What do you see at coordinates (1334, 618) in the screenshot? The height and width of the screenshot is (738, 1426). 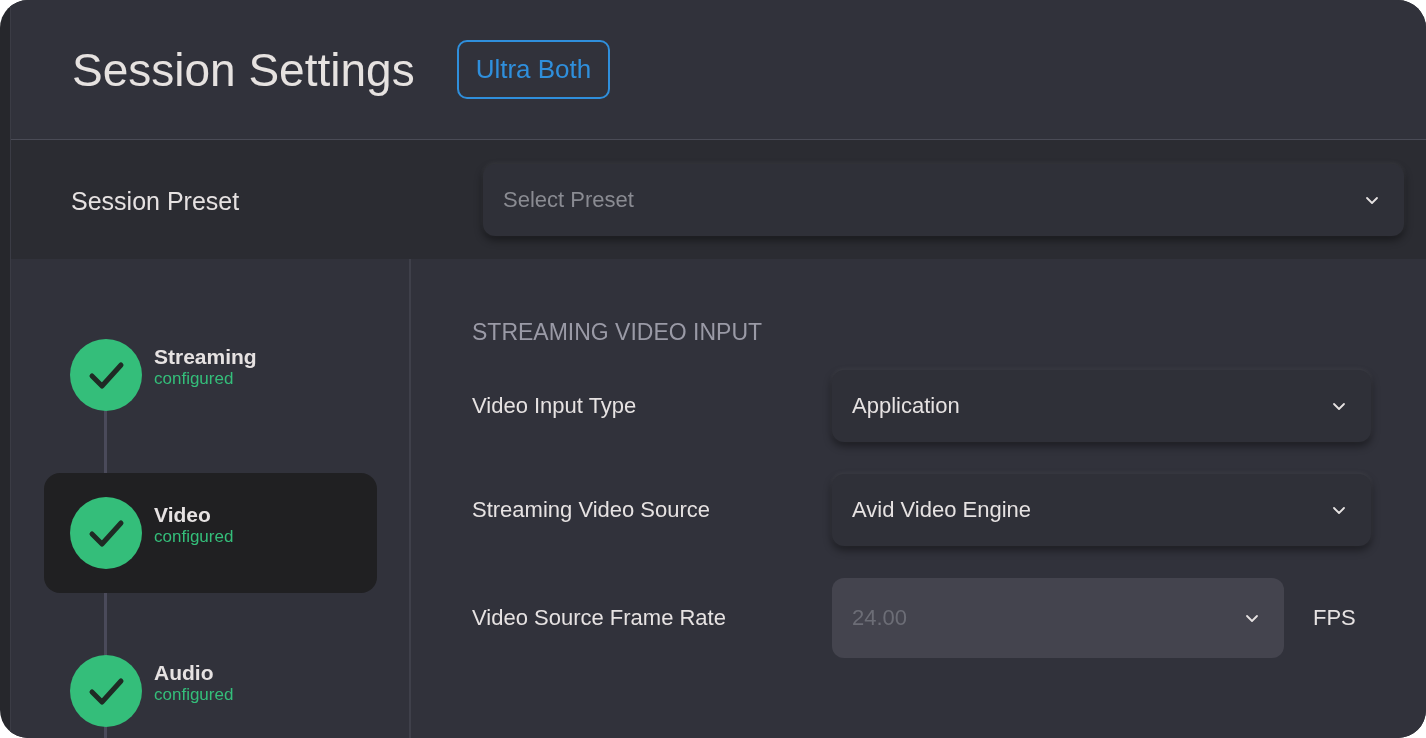 I see `unit-label: FPS` at bounding box center [1334, 618].